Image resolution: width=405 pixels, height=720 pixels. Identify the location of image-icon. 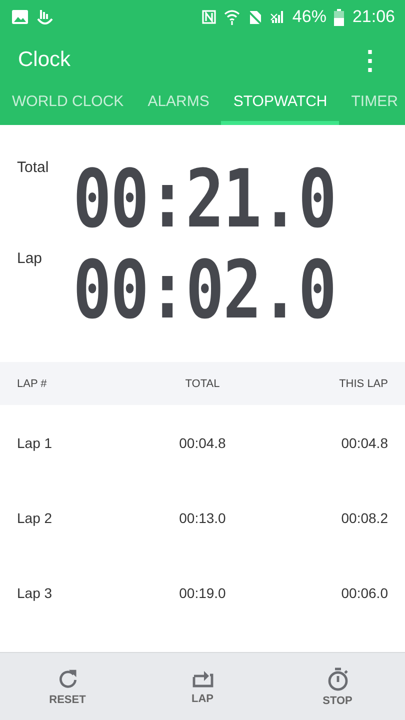
(20, 17).